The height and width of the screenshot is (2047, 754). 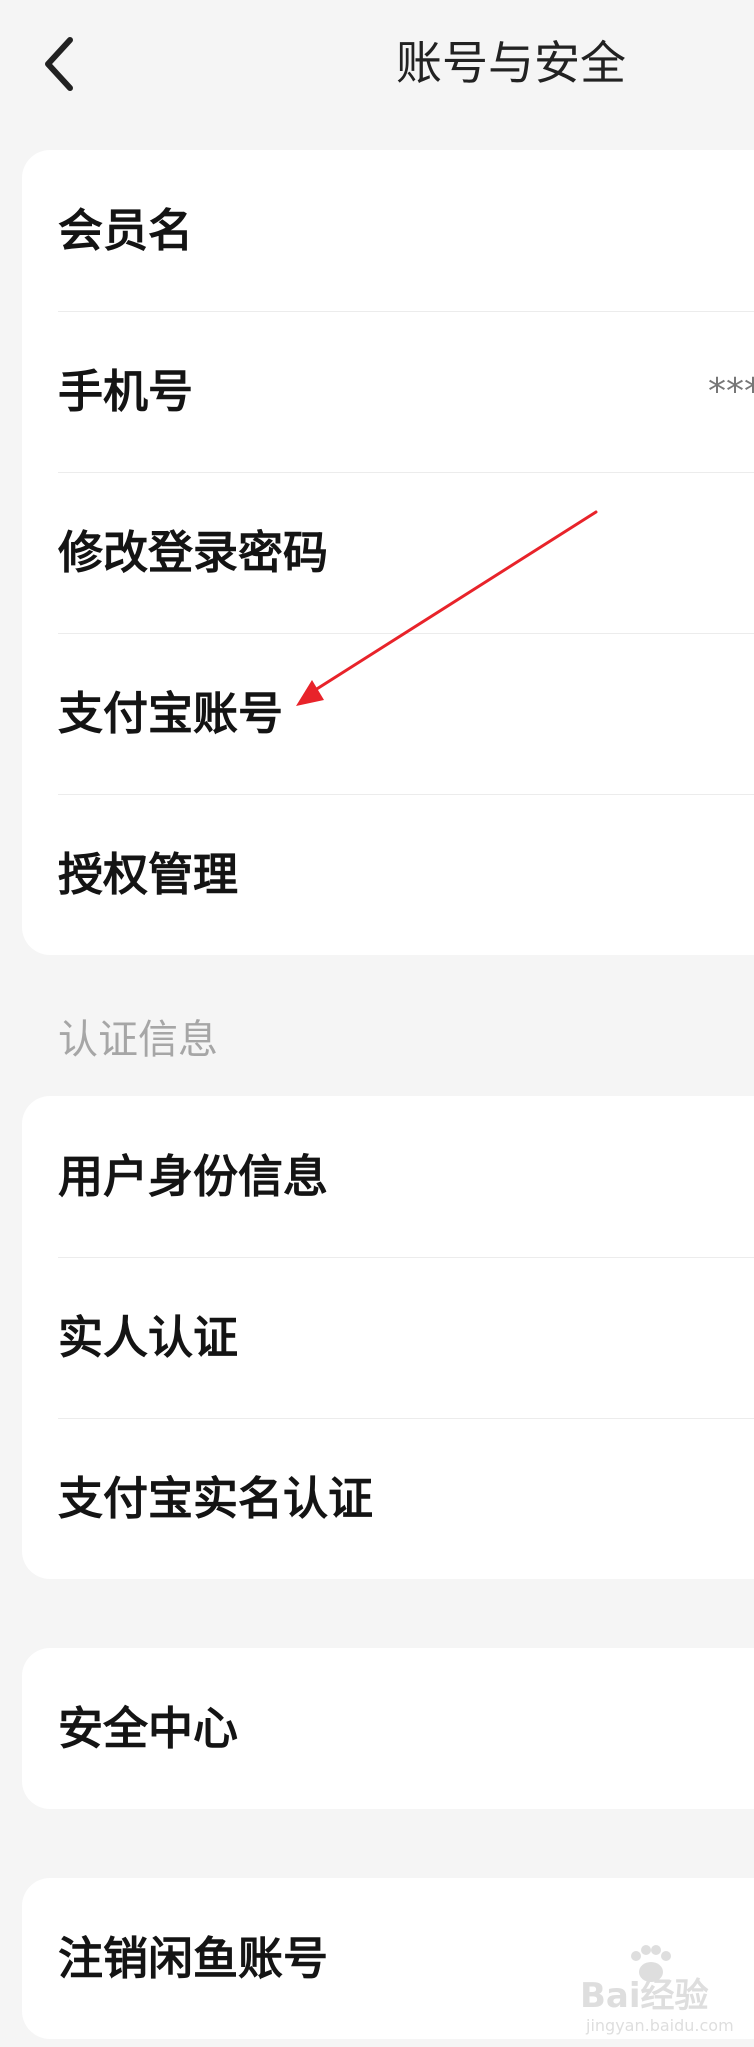 What do you see at coordinates (138, 1040) in the screenshot?
I see `section-header-verification: 认证信息` at bounding box center [138, 1040].